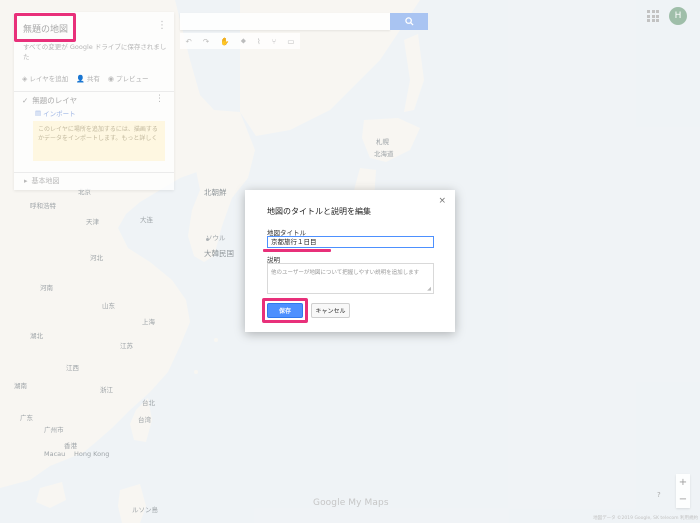 This screenshot has height=523, width=700. Describe the element at coordinates (99, 141) in the screenshot. I see `import-hint: このレイヤに場所を追加するには、描画するかデータをインポートします。もっと詳しく` at that location.